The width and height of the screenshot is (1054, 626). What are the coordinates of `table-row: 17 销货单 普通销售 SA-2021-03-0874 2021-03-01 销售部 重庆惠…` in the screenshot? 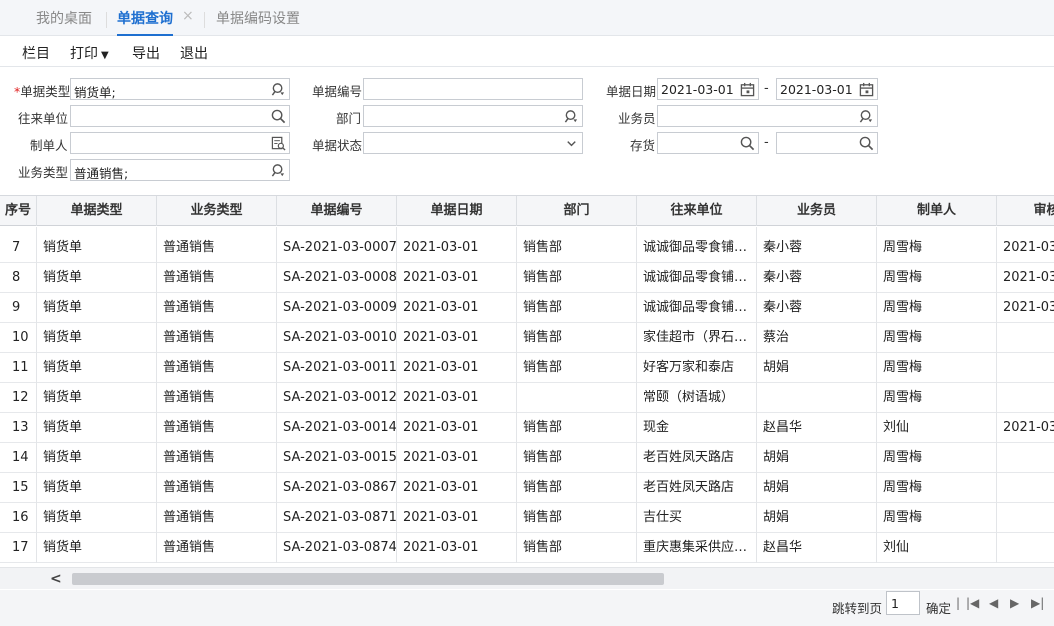 It's located at (527, 548).